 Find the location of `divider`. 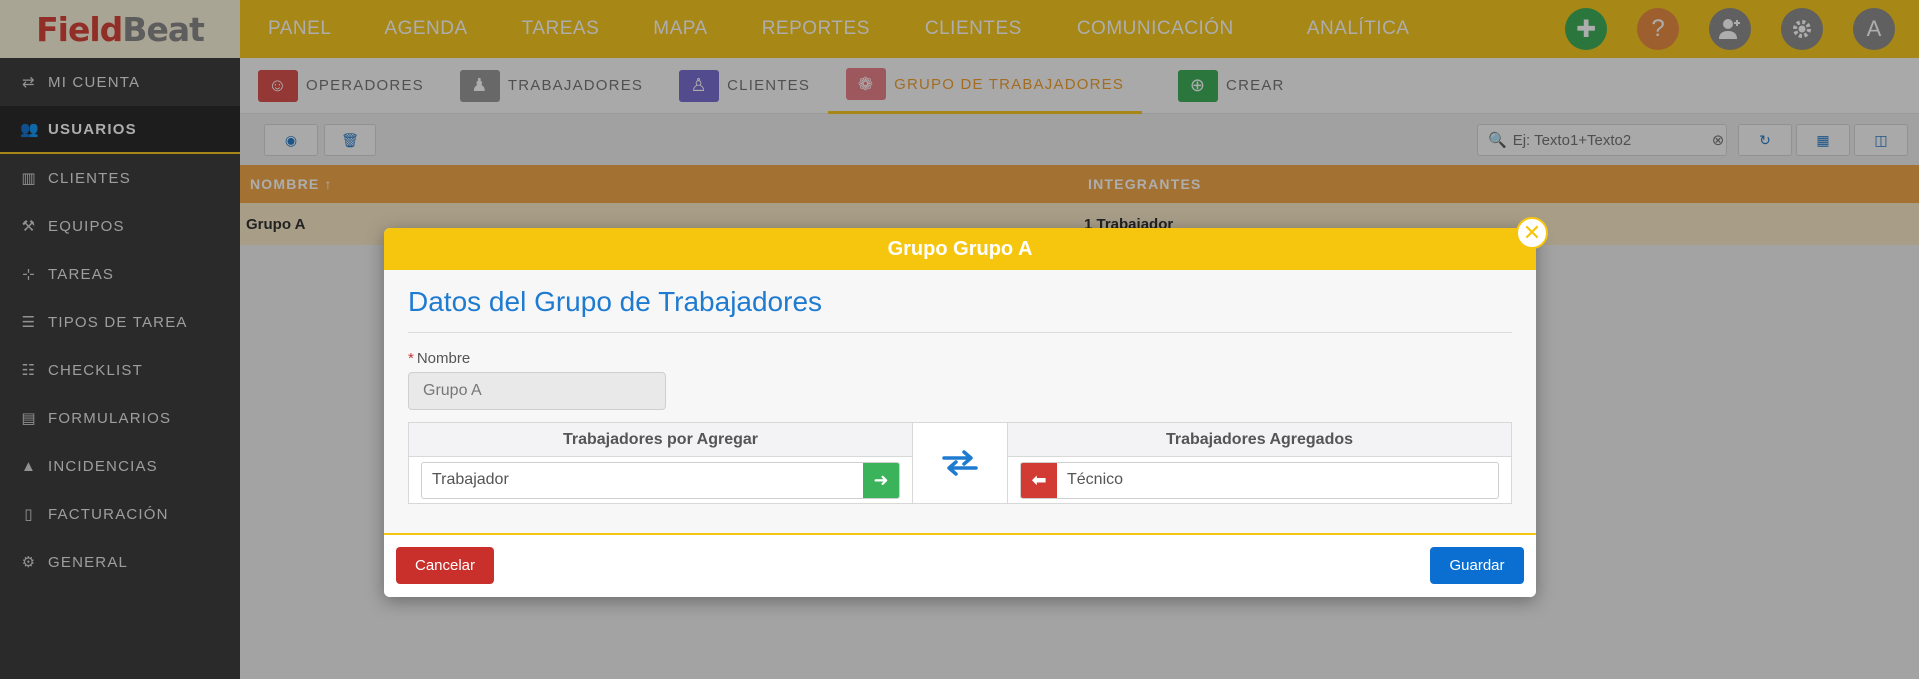

divider is located at coordinates (960, 332).